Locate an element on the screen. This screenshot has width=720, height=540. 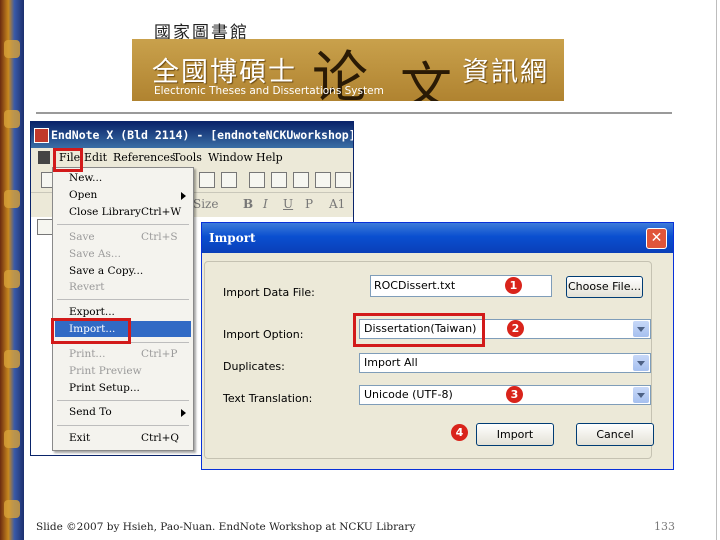
menu-help: Help is located at coordinates (269, 157).